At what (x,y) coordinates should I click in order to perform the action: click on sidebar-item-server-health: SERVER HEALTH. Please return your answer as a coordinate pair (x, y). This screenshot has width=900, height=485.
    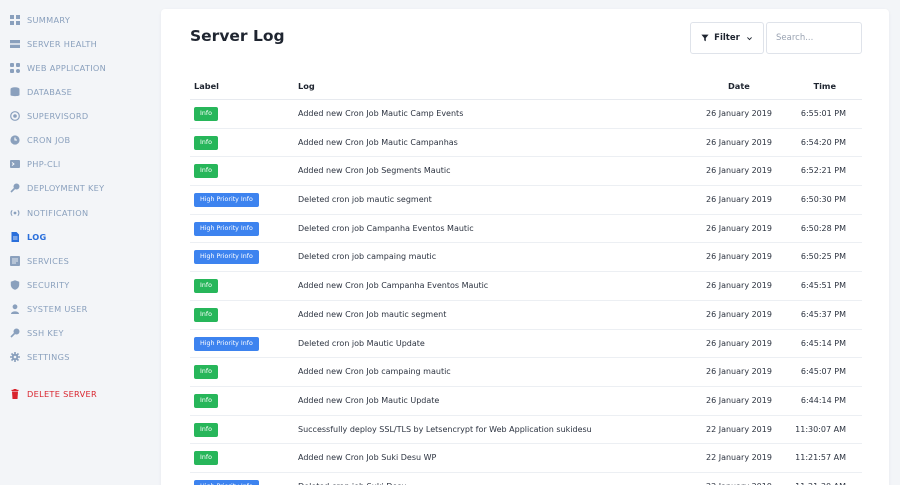
    Looking at the image, I should click on (53, 44).